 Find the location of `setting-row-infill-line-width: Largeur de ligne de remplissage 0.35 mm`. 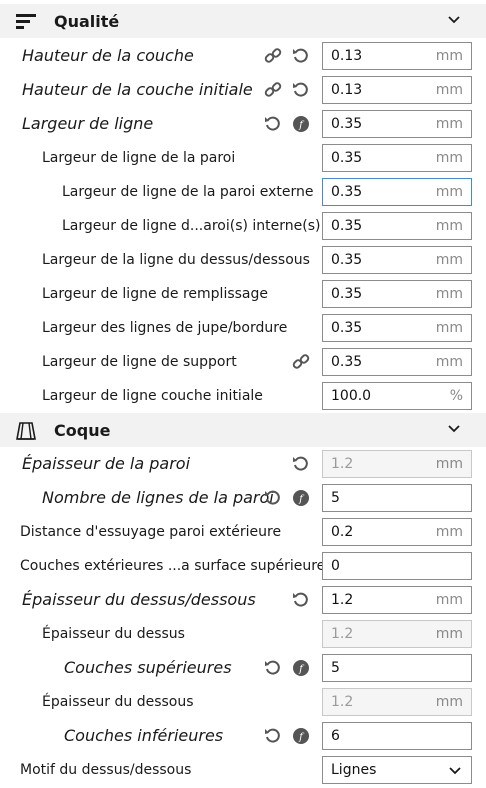

setting-row-infill-line-width: Largeur de ligne de remplissage 0.35 mm is located at coordinates (243, 294).